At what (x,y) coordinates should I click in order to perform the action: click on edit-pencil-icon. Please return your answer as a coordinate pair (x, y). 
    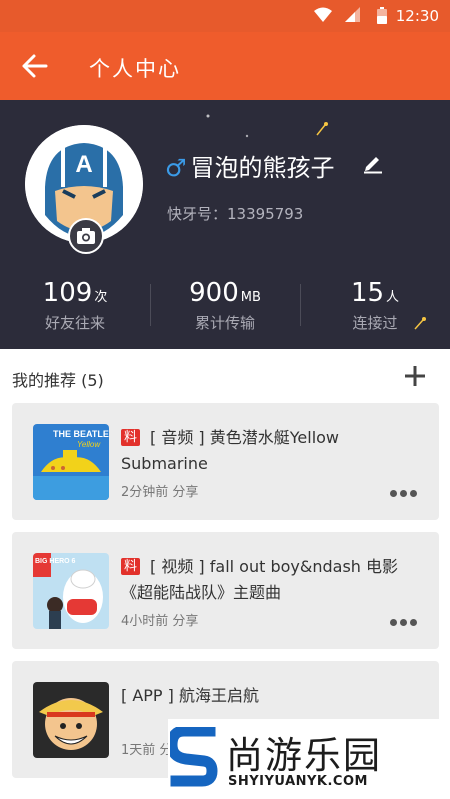
    Looking at the image, I should click on (373, 163).